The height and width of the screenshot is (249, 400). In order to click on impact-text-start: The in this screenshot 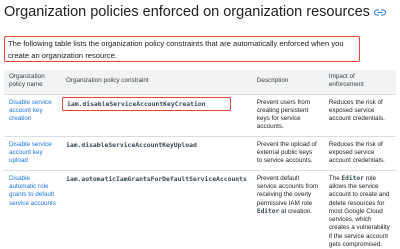, I will do `click(334, 178)`.